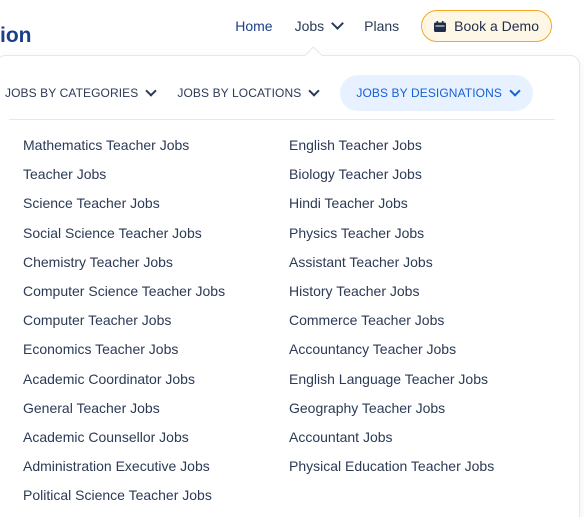 This screenshot has width=584, height=517. I want to click on logo-text: ion, so click(16, 36).